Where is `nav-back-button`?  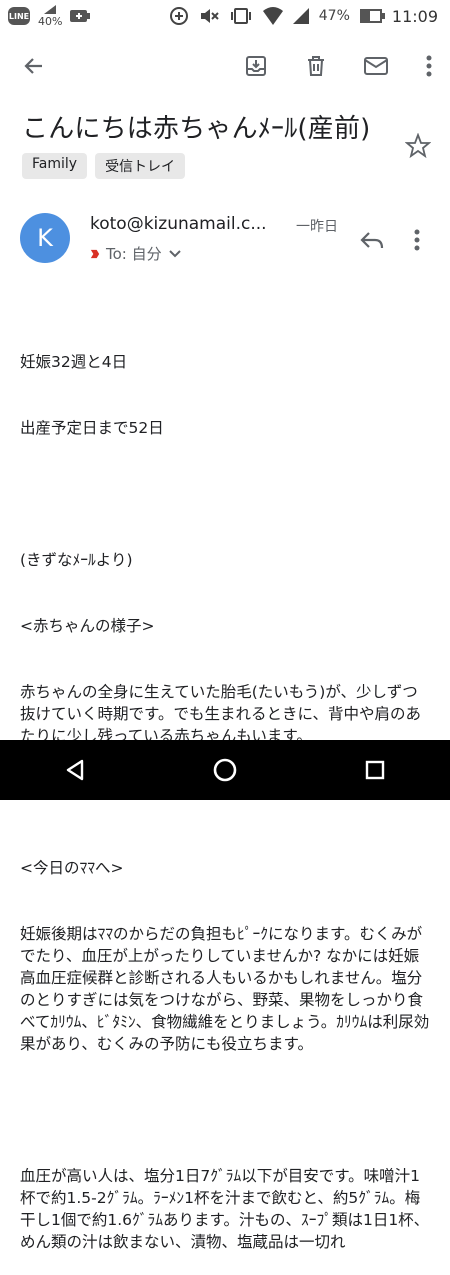
nav-back-button is located at coordinates (75, 770).